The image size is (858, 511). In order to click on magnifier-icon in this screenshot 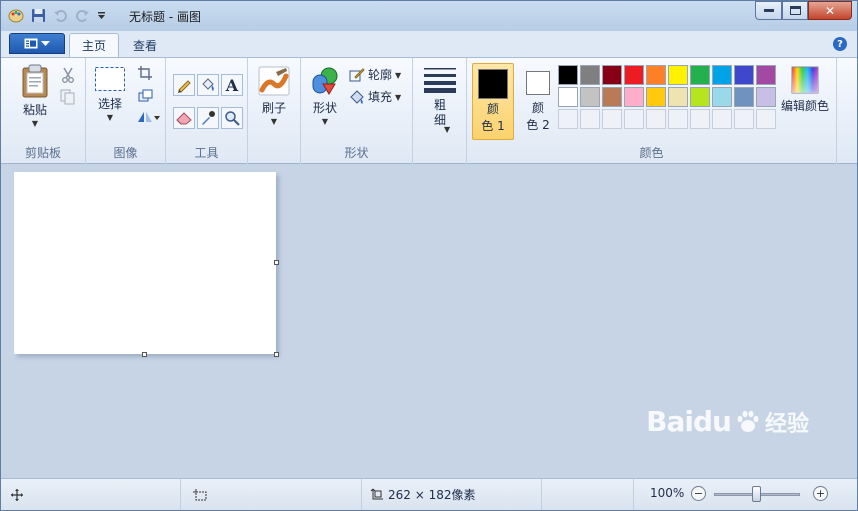, I will do `click(232, 118)`.